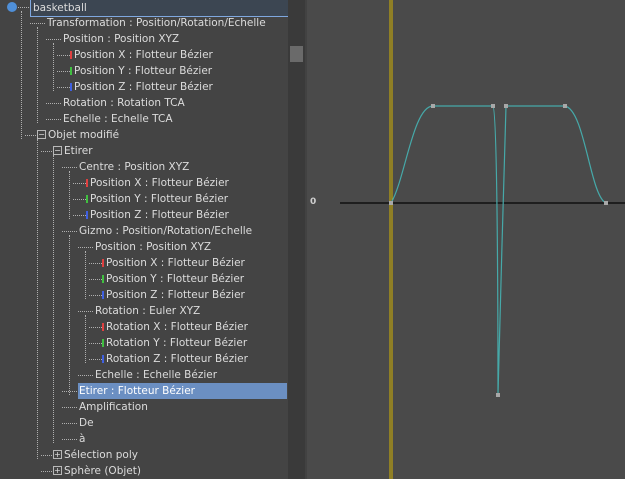 Image resolution: width=625 pixels, height=479 pixels. I want to click on tree-item-label: De, so click(86, 423).